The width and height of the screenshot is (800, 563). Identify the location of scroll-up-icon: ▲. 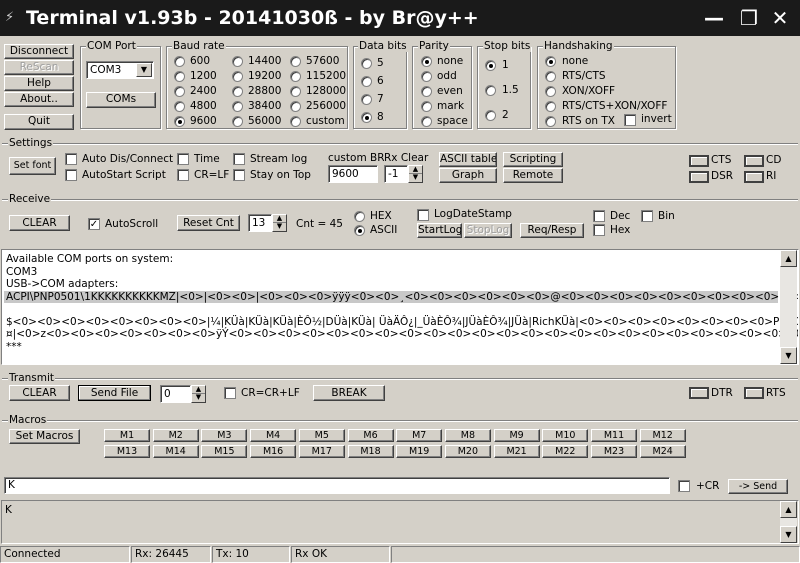
(788, 258).